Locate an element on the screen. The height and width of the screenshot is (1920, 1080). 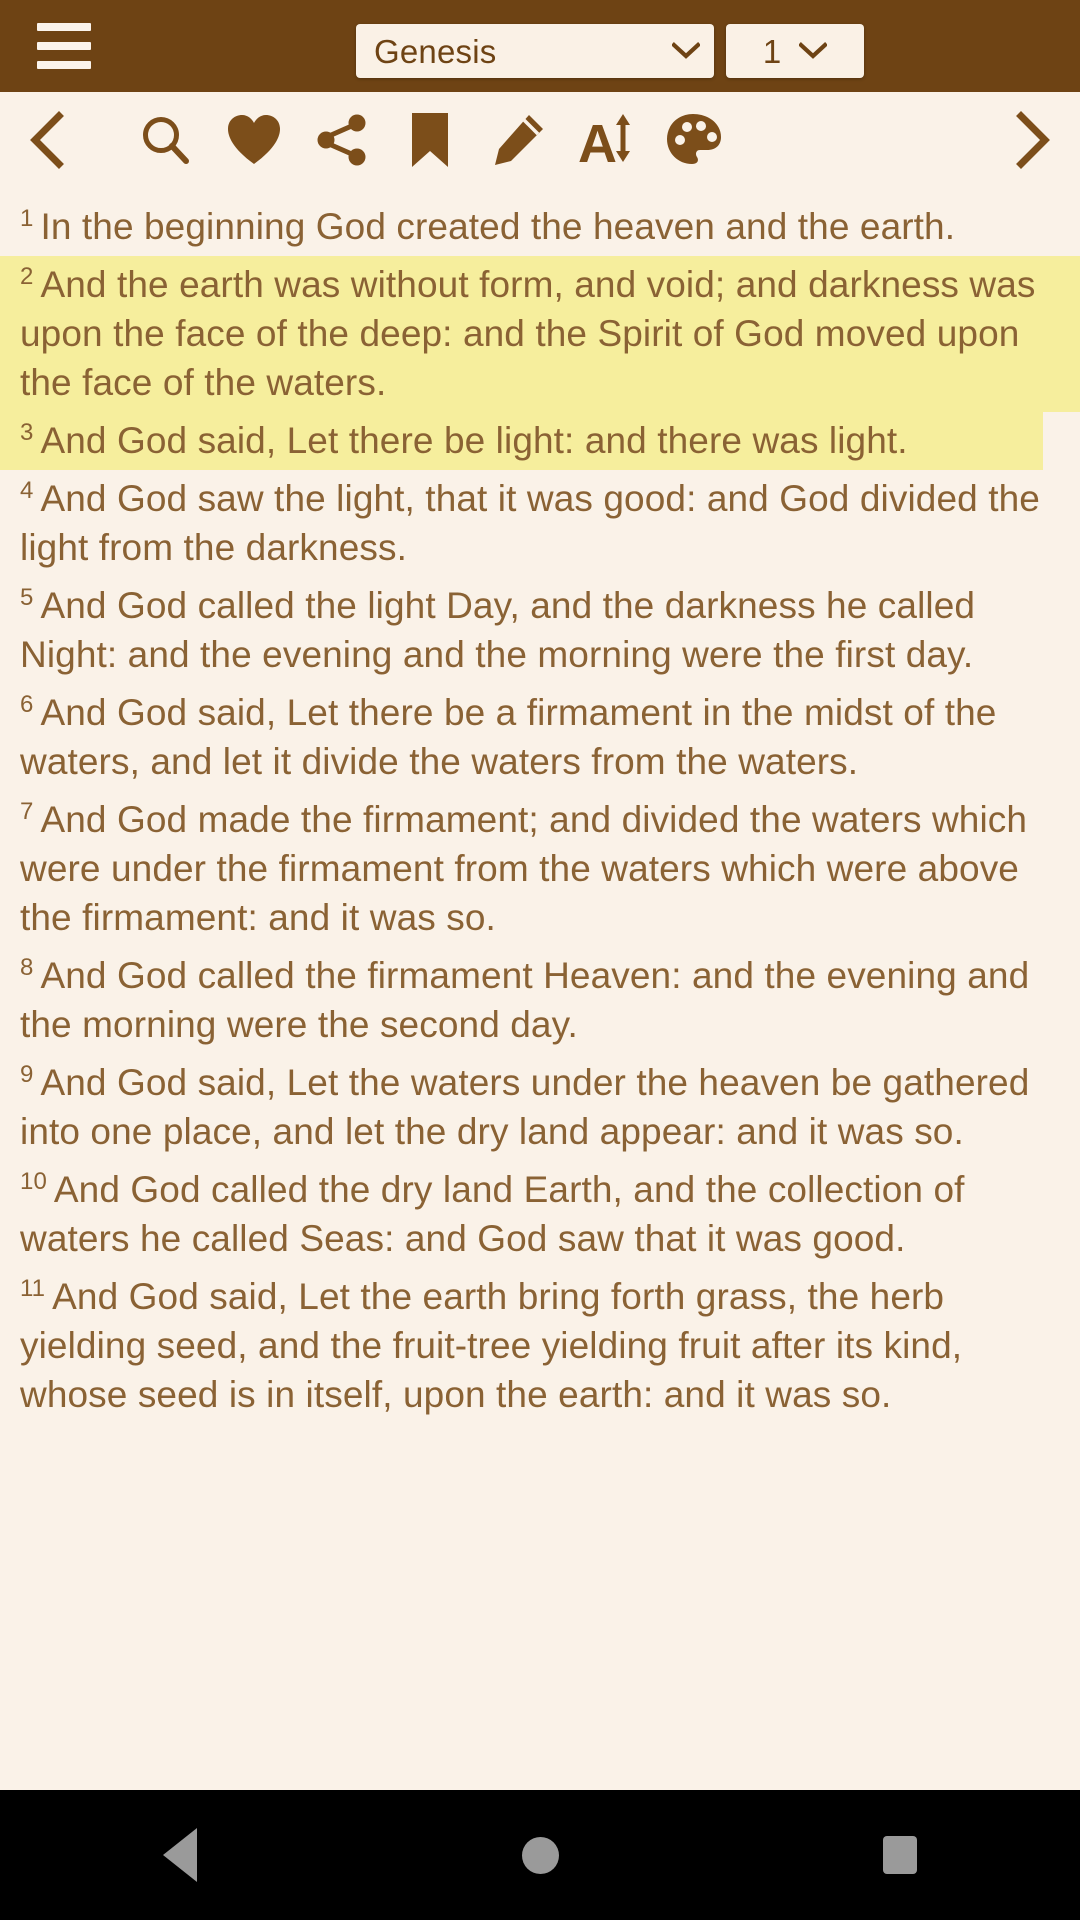
home-circle-icon is located at coordinates (540, 1855).